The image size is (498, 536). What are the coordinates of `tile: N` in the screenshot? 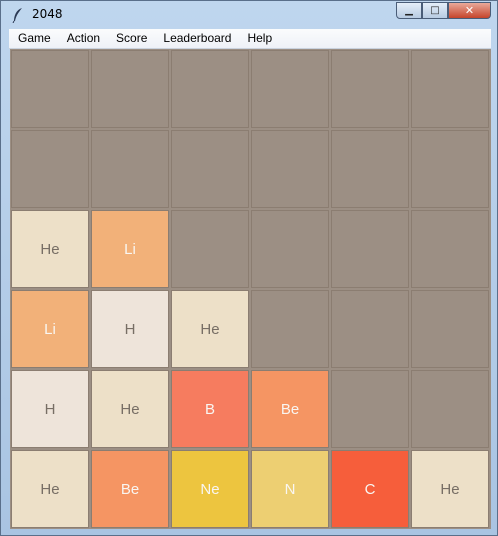 It's located at (290, 489).